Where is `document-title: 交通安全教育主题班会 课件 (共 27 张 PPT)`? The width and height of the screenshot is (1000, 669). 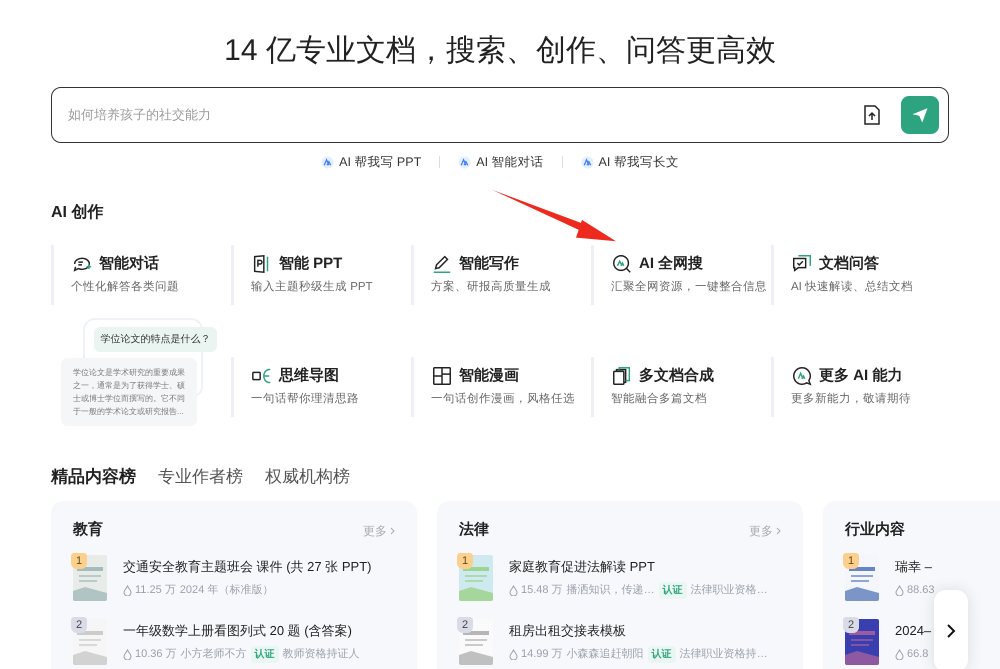
document-title: 交通安全教育主题班会 课件 (共 27 张 PPT) is located at coordinates (247, 567).